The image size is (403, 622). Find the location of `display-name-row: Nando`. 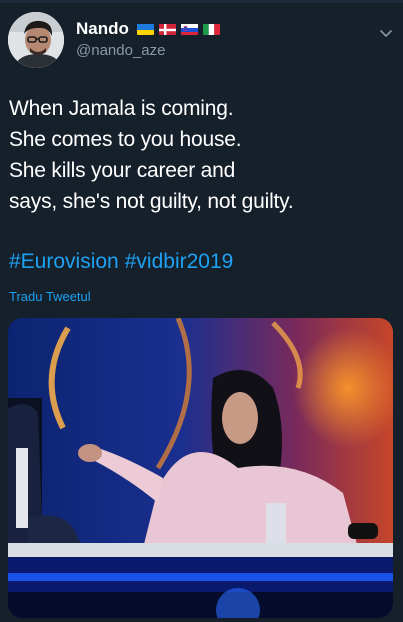

display-name-row: Nando is located at coordinates (148, 29).